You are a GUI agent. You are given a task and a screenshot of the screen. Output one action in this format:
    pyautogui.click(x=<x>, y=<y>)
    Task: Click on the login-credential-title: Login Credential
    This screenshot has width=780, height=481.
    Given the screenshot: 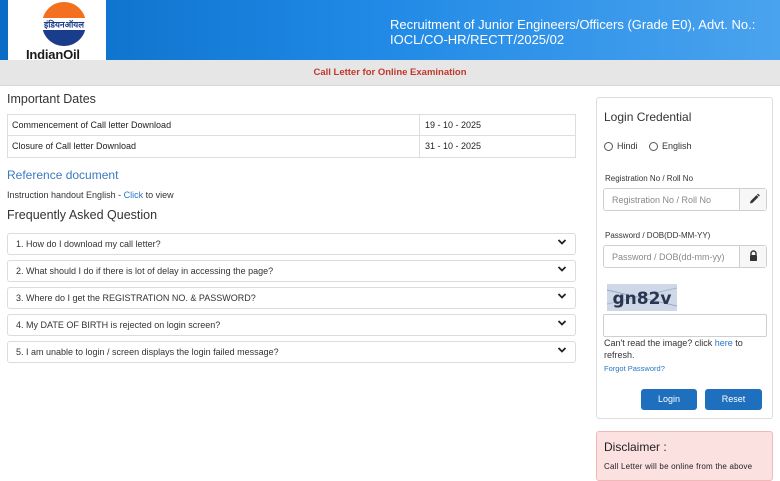 What is the action you would take?
    pyautogui.click(x=648, y=117)
    